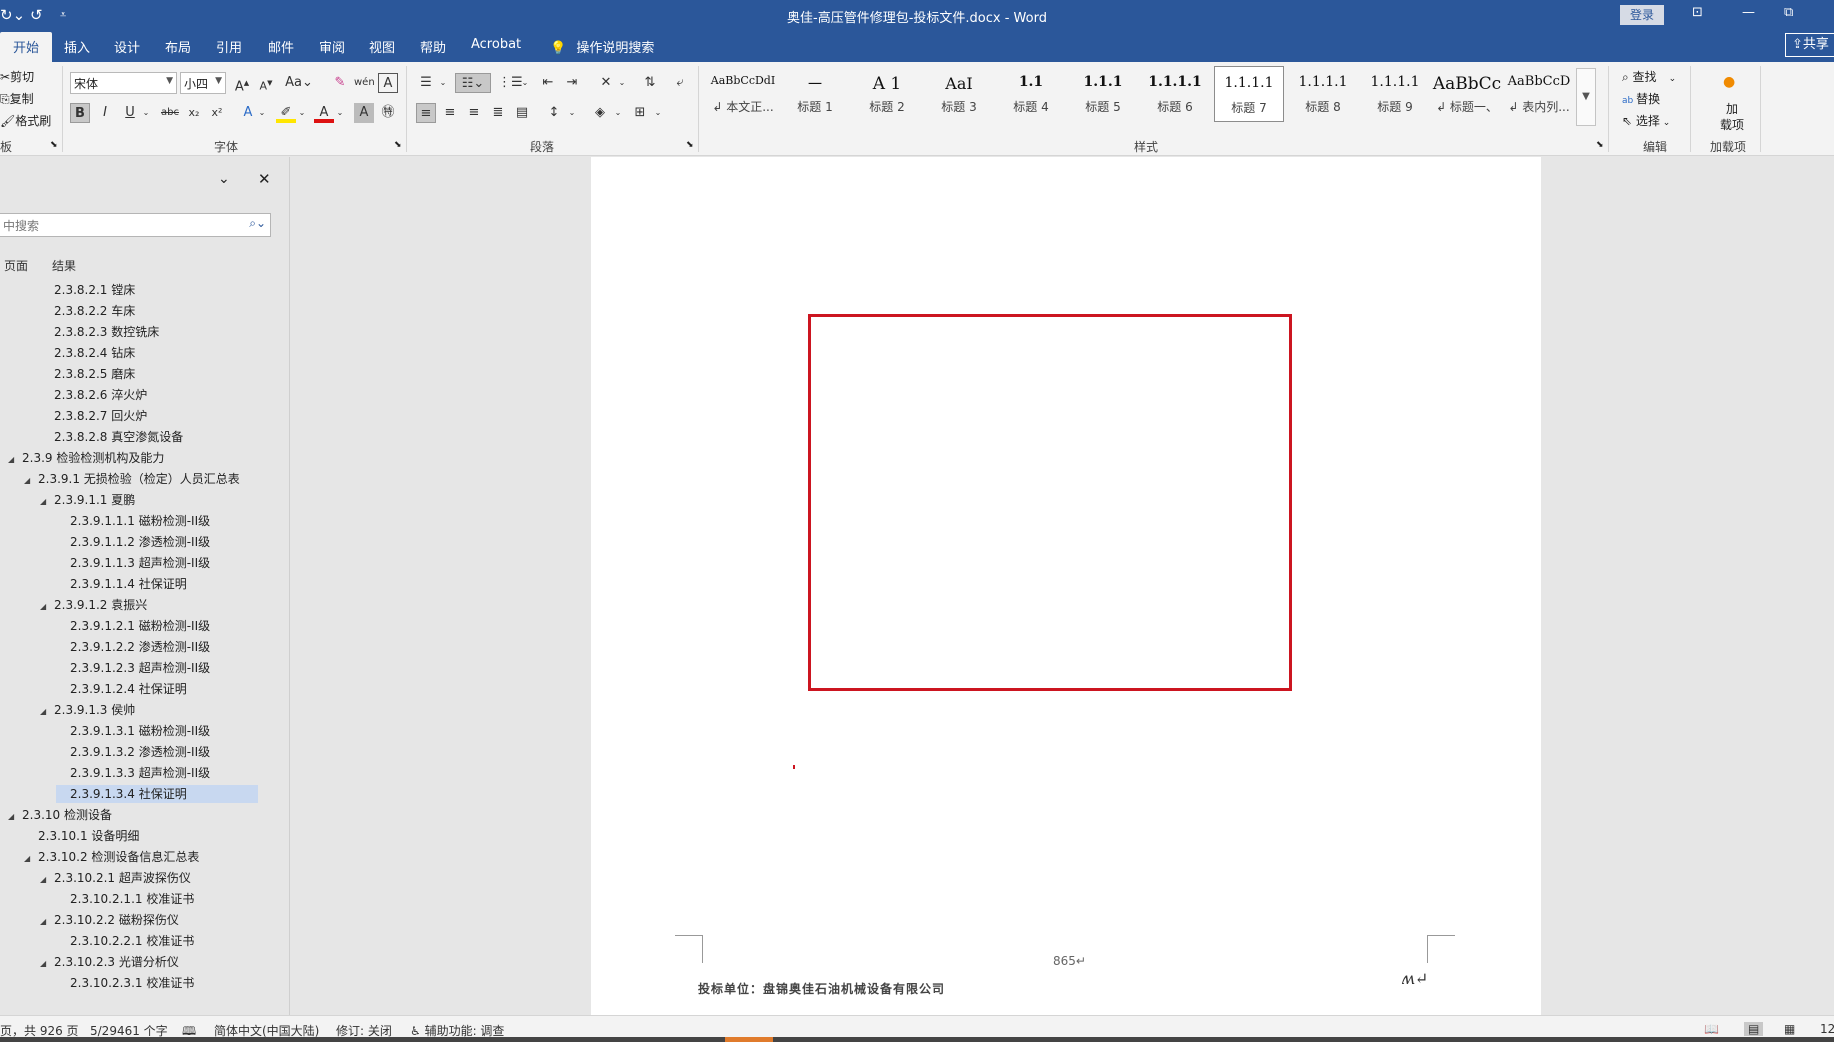  What do you see at coordinates (224, 179) in the screenshot?
I see `chevron-down-icon: ⌄` at bounding box center [224, 179].